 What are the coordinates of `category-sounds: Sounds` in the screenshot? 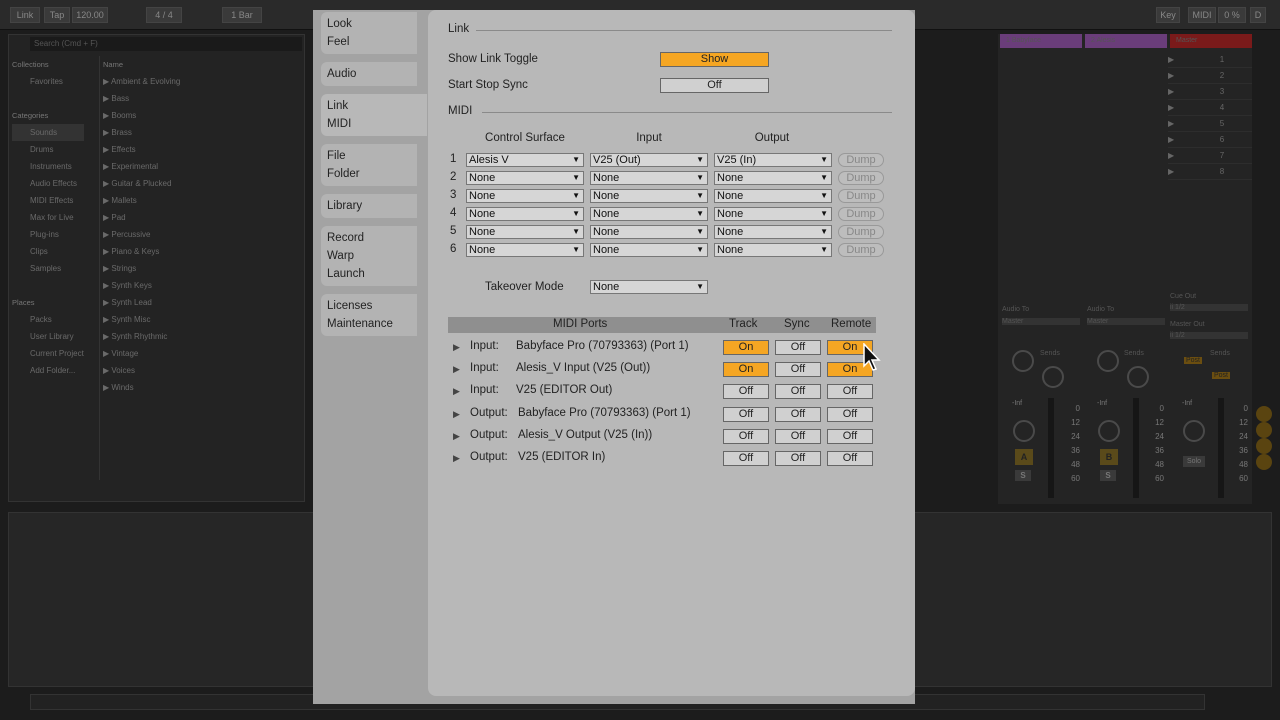 It's located at (48, 132).